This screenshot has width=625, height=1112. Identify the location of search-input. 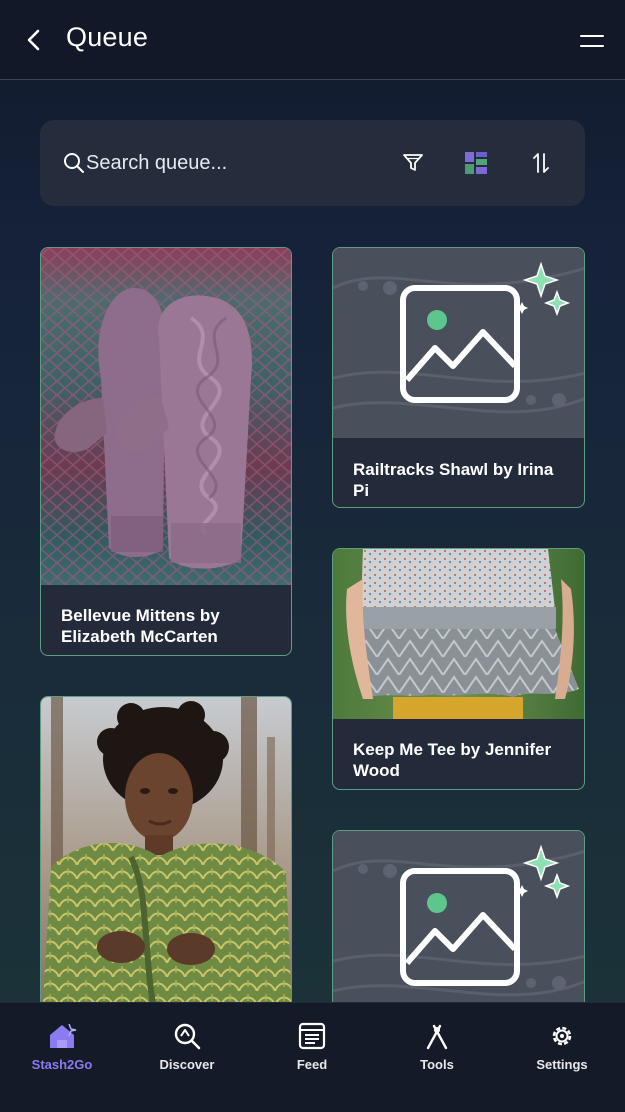
(231, 163).